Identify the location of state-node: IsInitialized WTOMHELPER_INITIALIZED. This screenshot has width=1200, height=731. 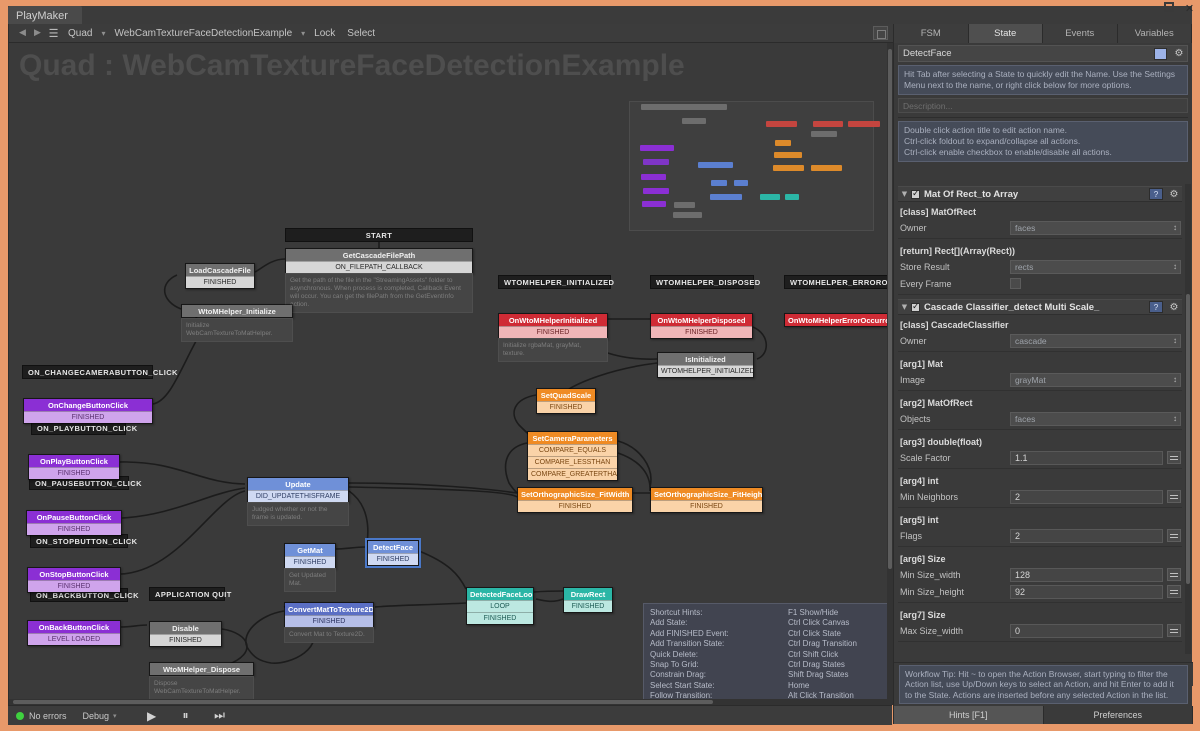
(705, 365).